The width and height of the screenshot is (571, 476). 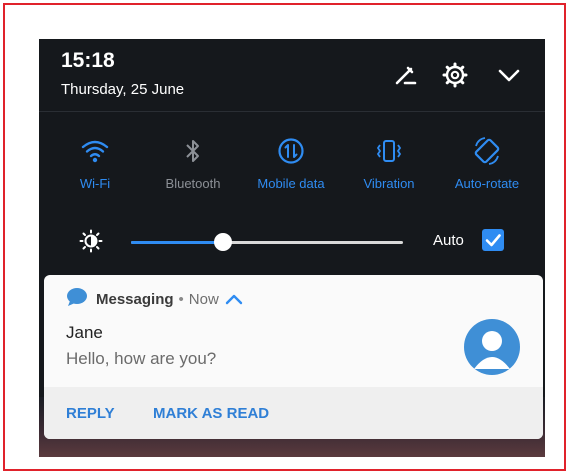 I want to click on settings-gear-icon, so click(x=455, y=75).